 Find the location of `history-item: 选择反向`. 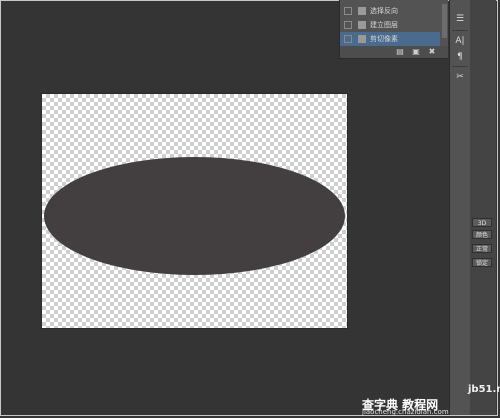

history-item: 选择反向 is located at coordinates (390, 11).